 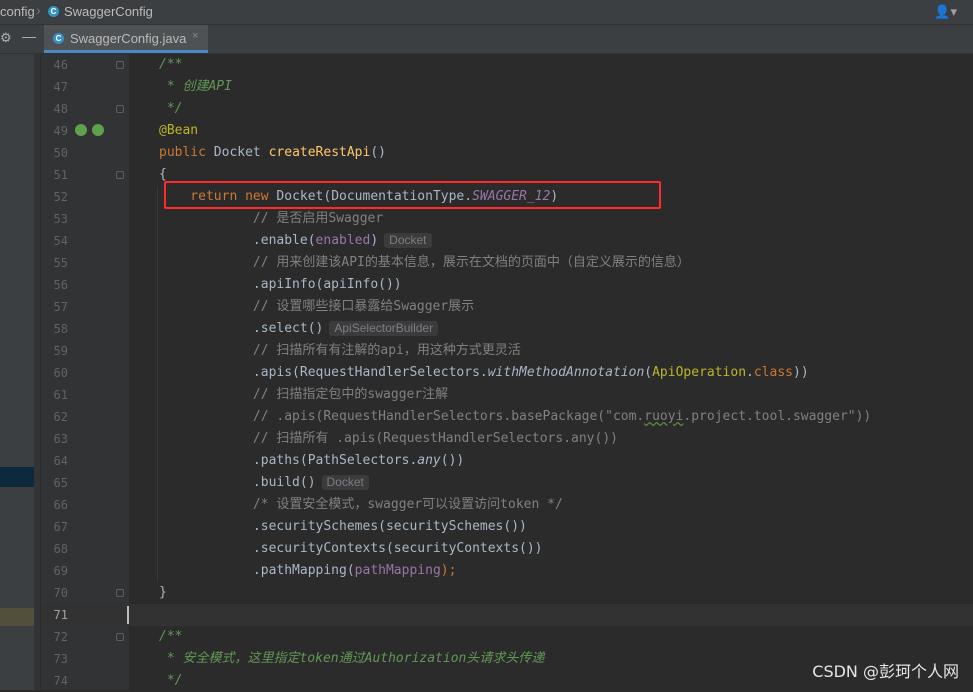 What do you see at coordinates (60, 263) in the screenshot?
I see `line-number: 55` at bounding box center [60, 263].